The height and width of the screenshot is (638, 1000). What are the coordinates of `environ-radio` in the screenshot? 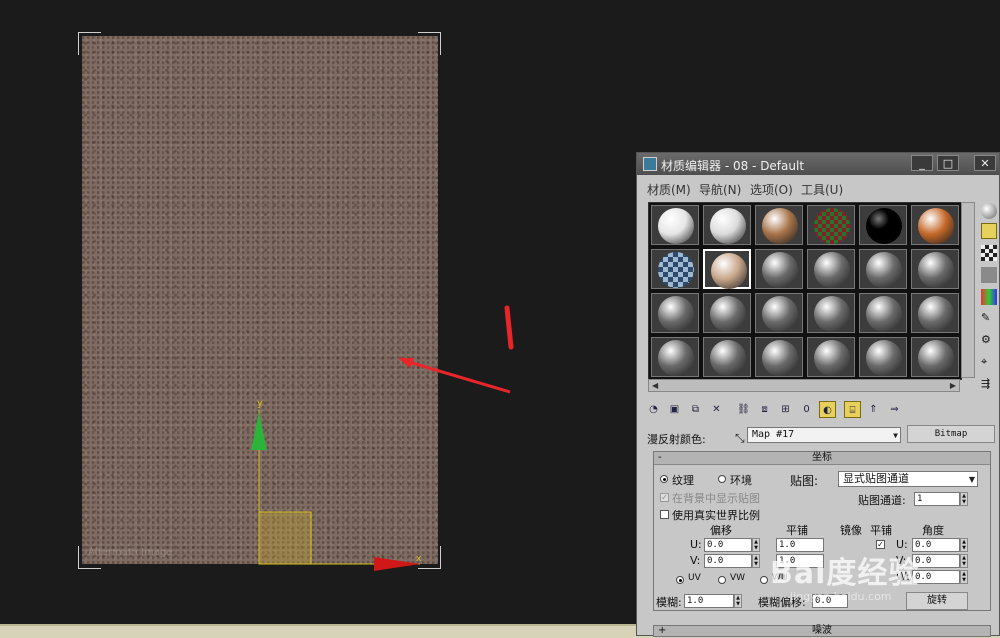 It's located at (722, 479).